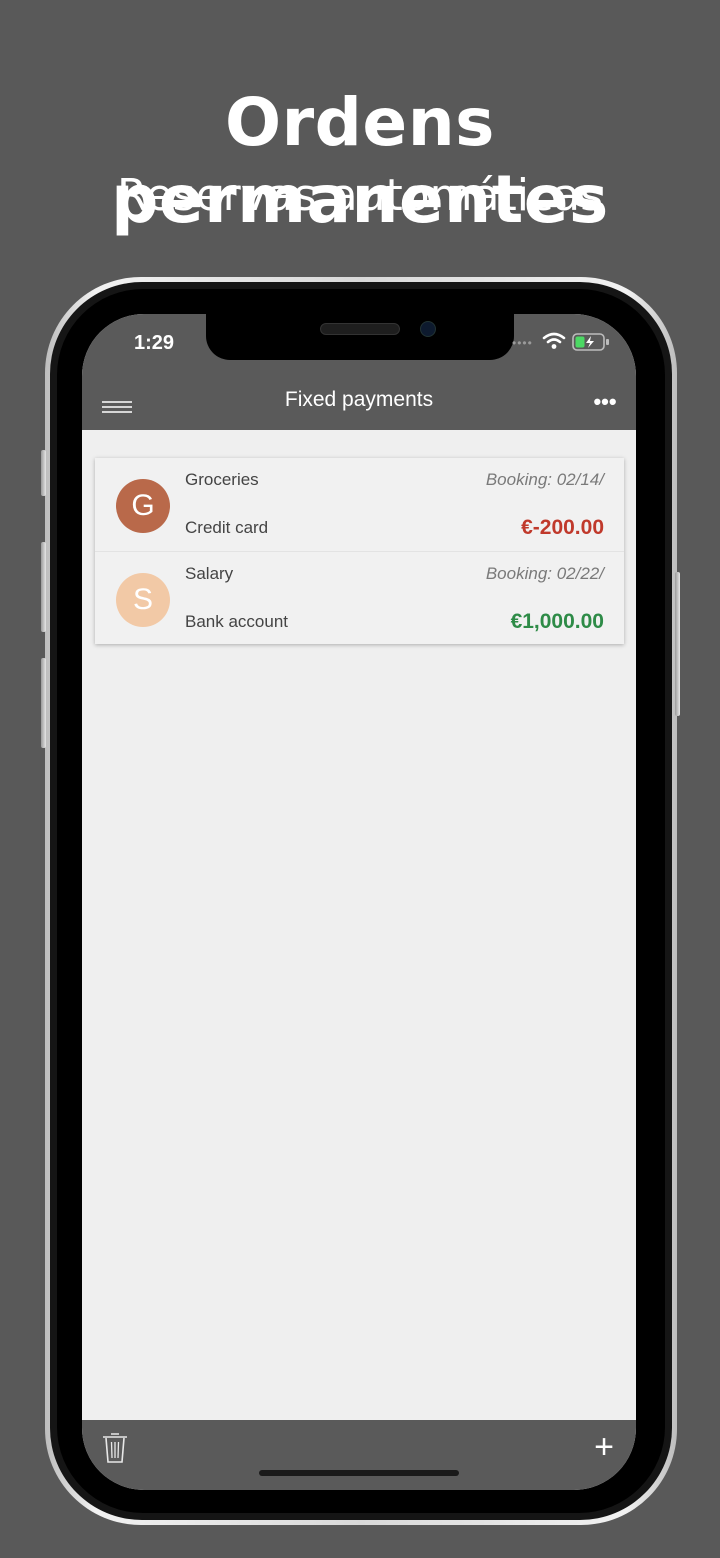 The image size is (720, 1558). What do you see at coordinates (115, 1448) in the screenshot?
I see `trash-icon` at bounding box center [115, 1448].